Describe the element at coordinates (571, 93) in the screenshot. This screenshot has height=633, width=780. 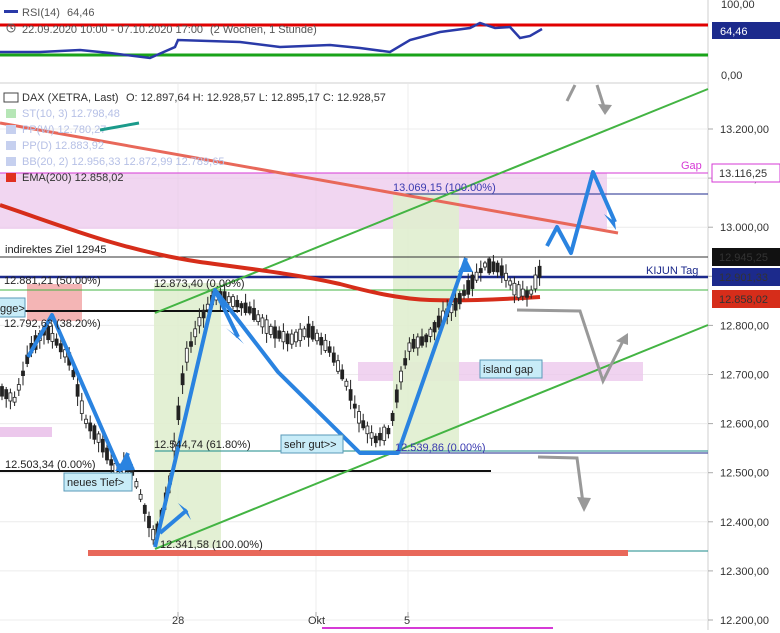
I see `grey-arrow-top-left` at that location.